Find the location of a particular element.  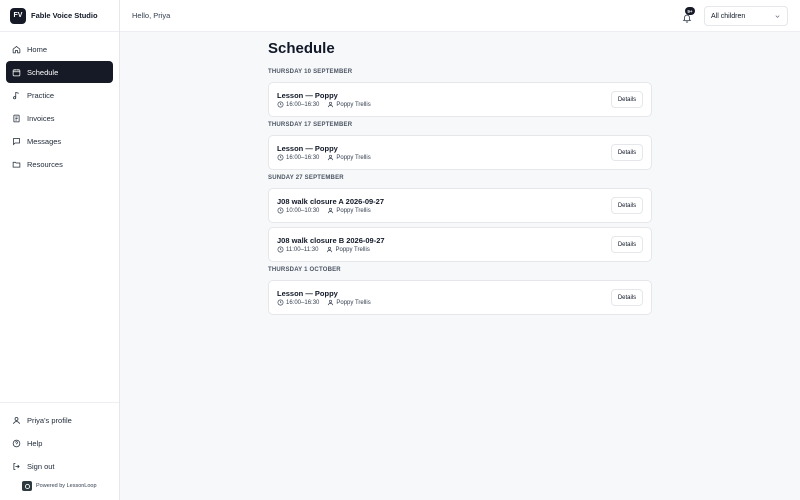

home-icon is located at coordinates (16, 49).